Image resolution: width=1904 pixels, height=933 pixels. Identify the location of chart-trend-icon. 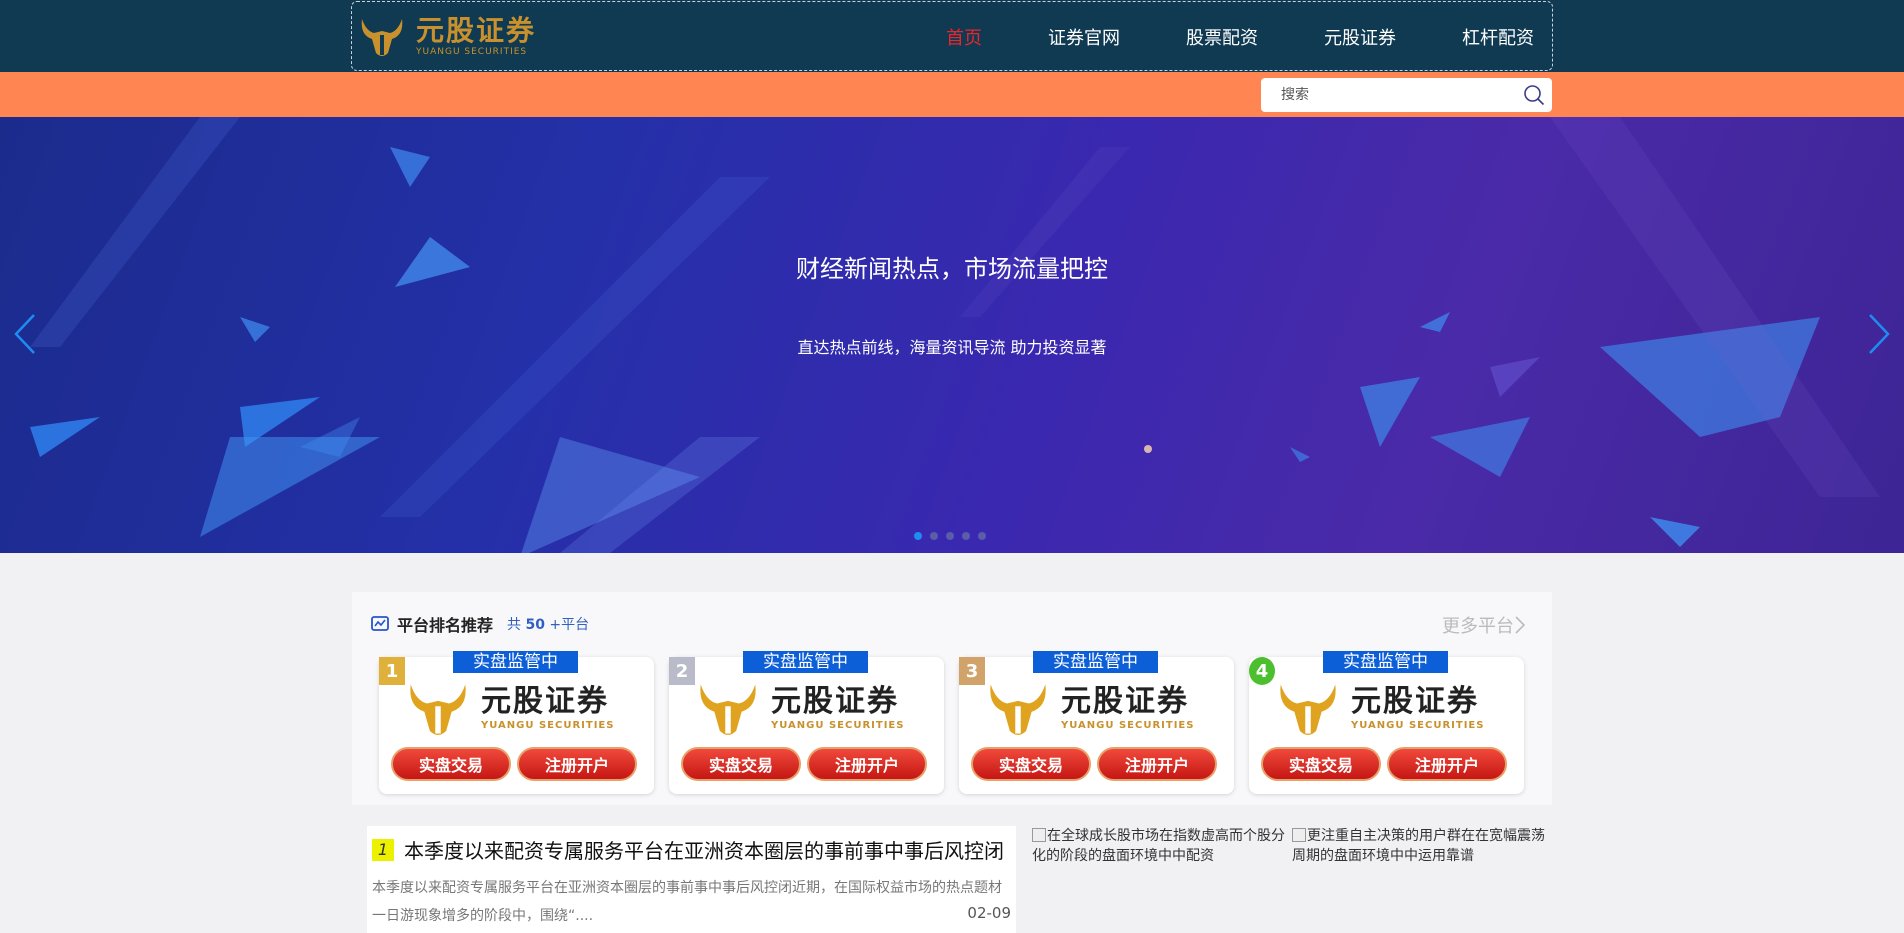
(380, 623).